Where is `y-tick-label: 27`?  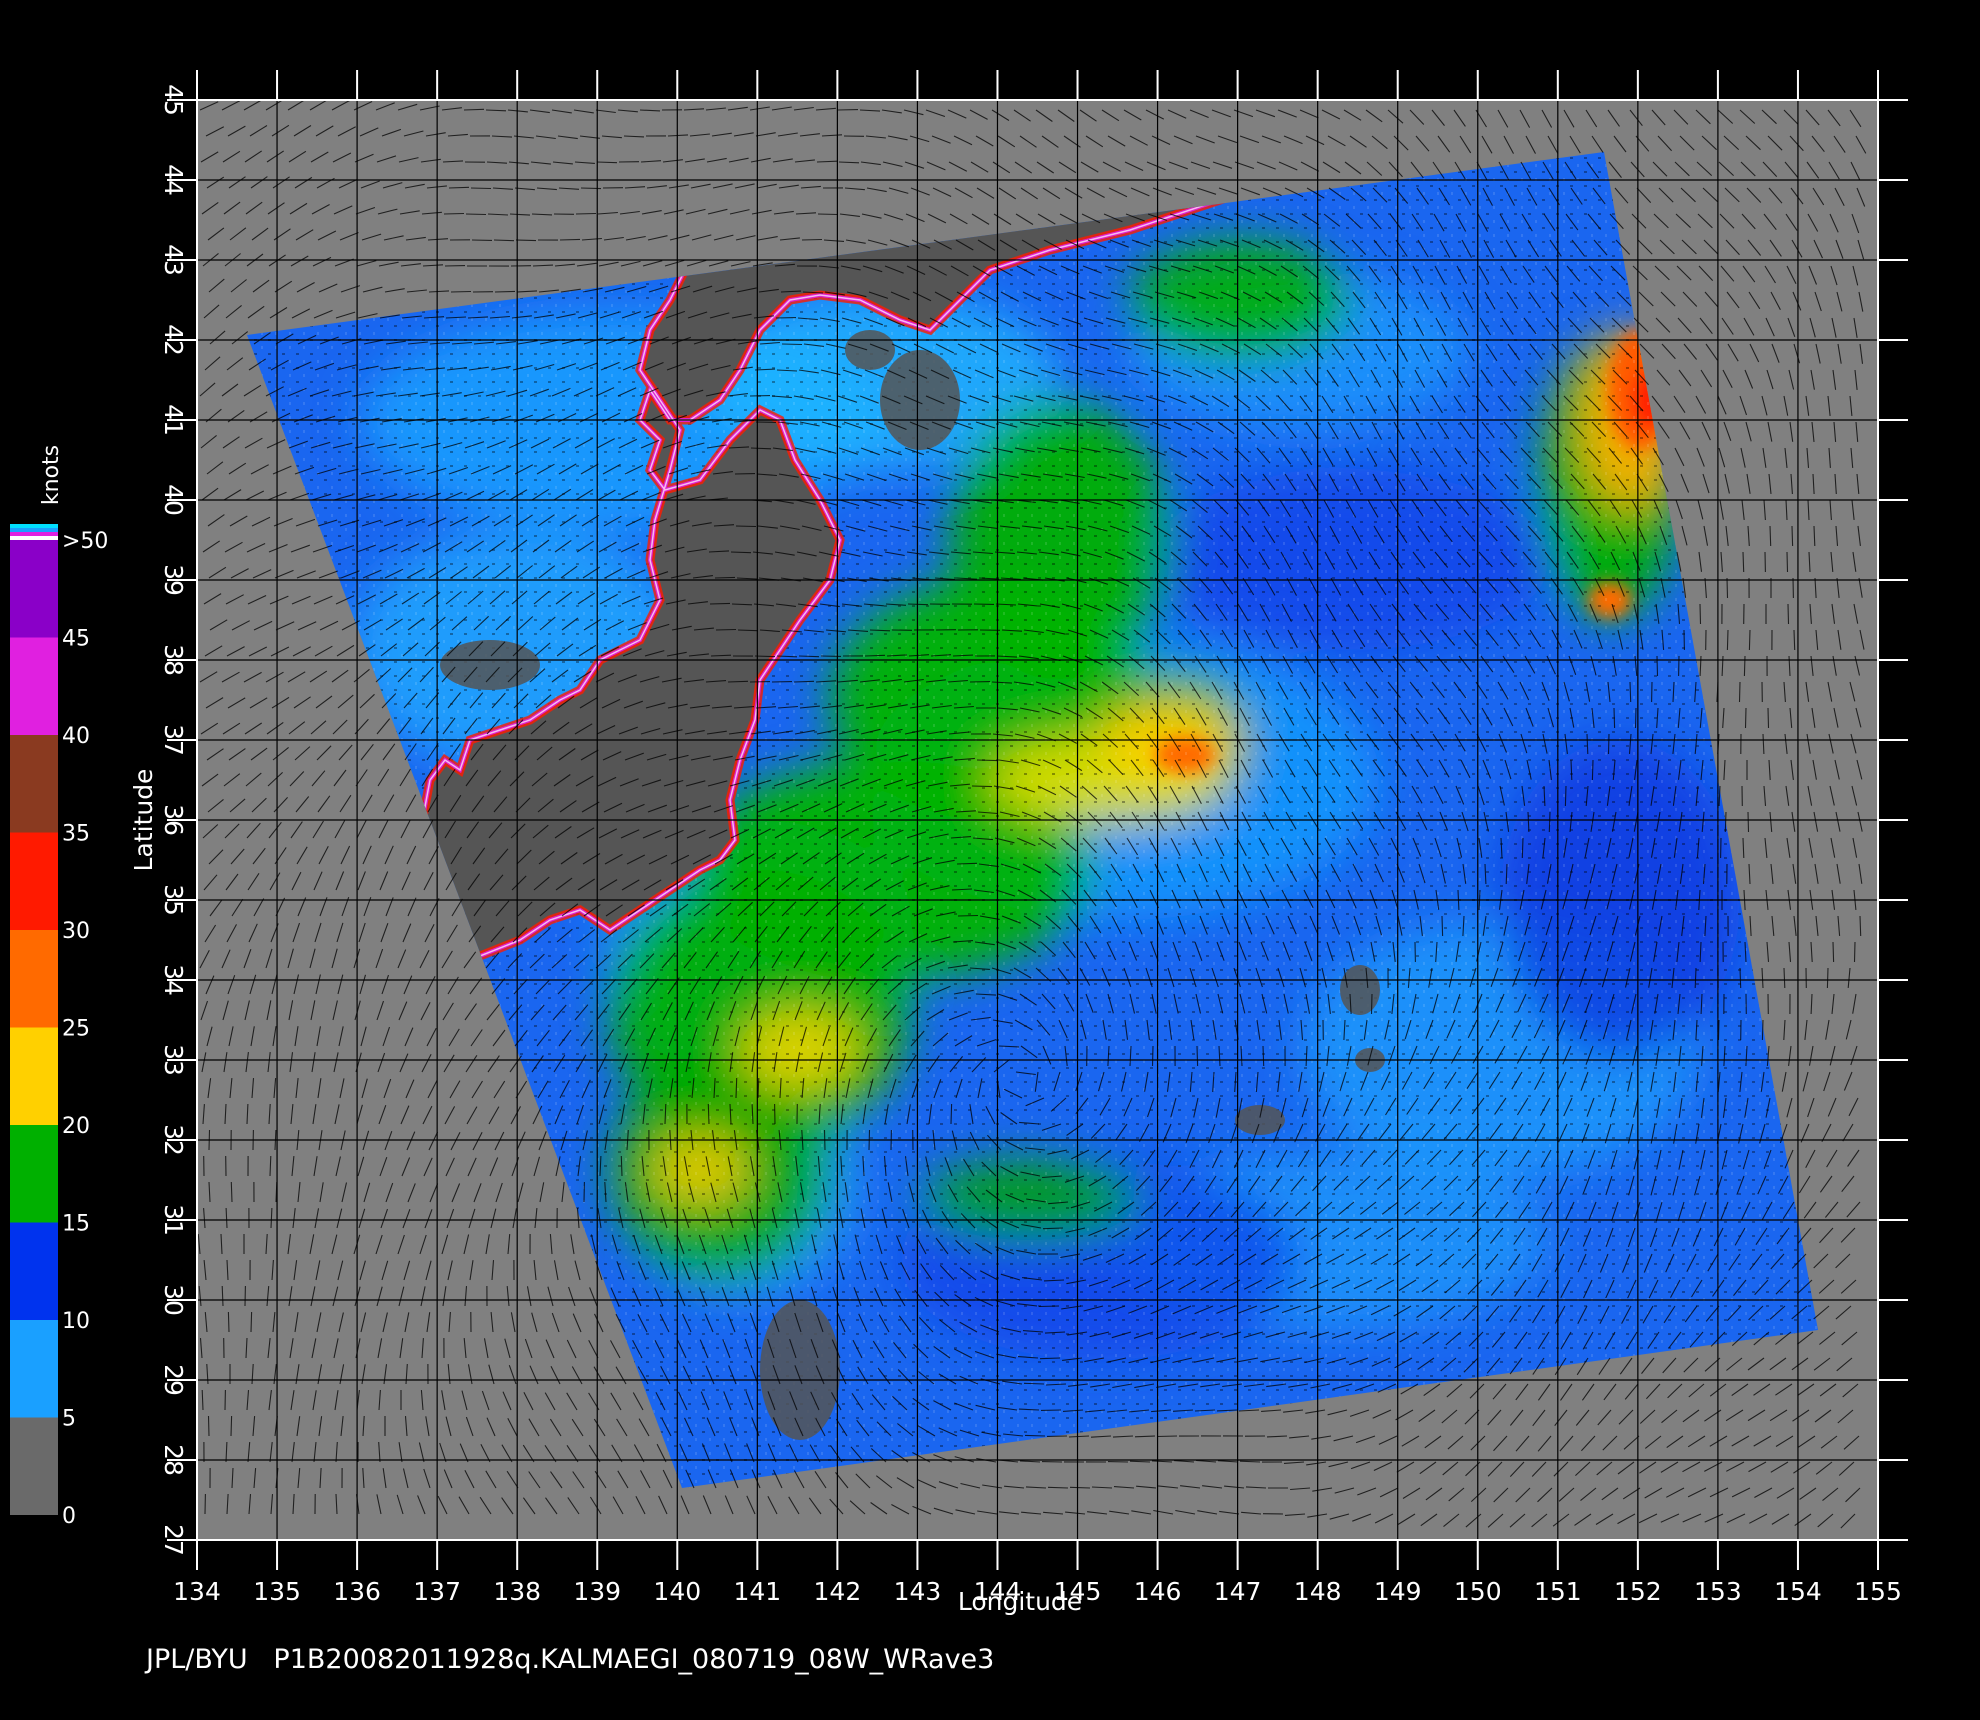 y-tick-label: 27 is located at coordinates (173, 1540).